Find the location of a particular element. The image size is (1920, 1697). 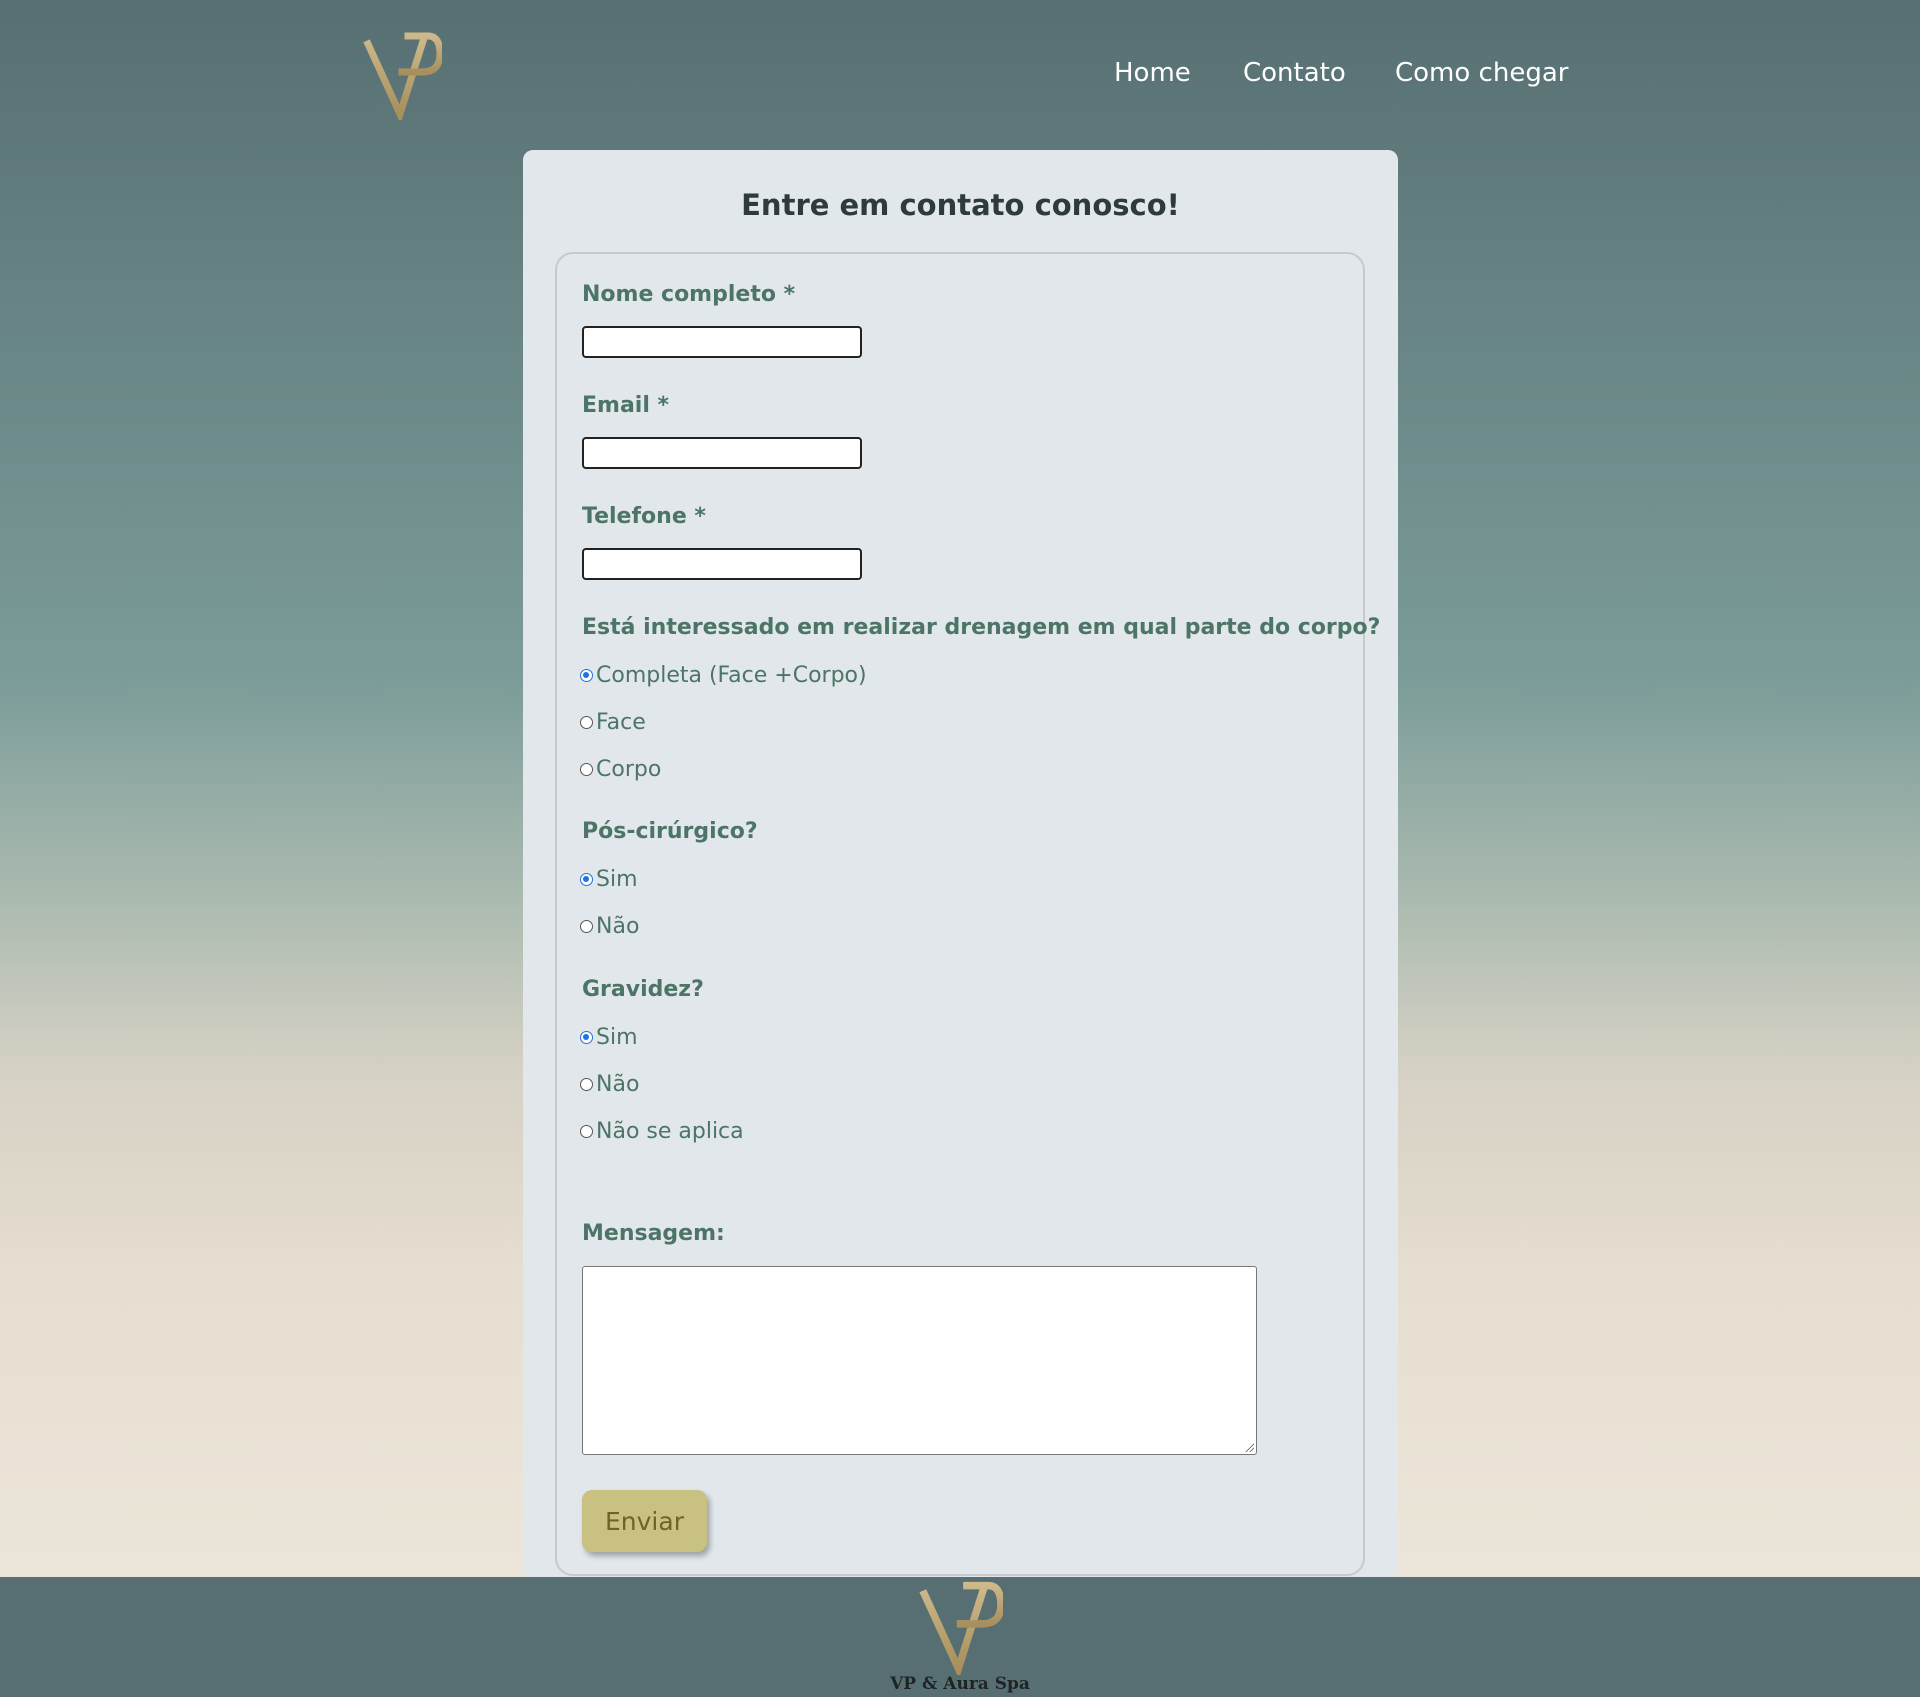

footer: VP & Aura Spa is located at coordinates (960, 1637).